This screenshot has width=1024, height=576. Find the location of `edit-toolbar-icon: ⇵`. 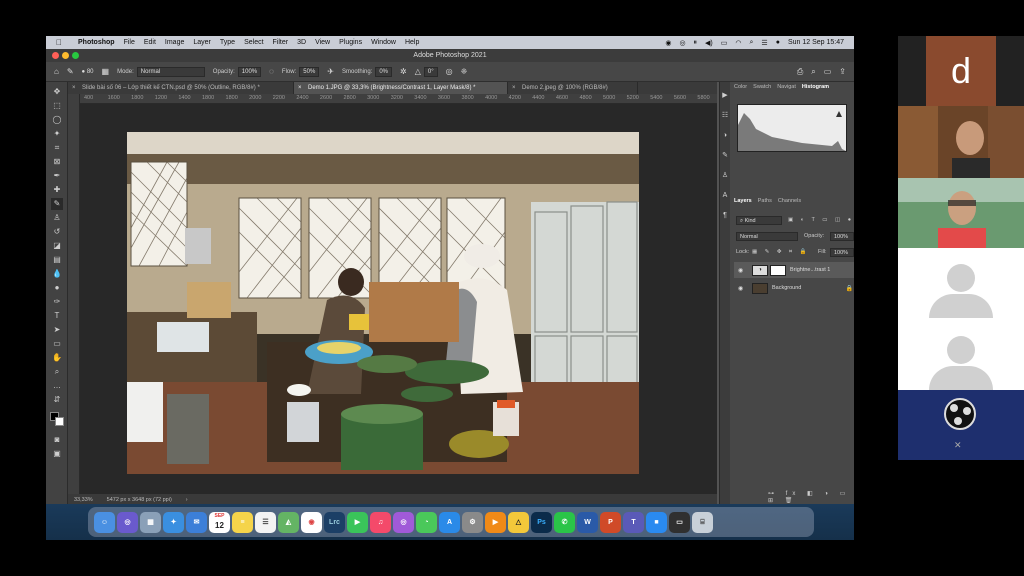

edit-toolbar-icon: ⇵ is located at coordinates (57, 400).